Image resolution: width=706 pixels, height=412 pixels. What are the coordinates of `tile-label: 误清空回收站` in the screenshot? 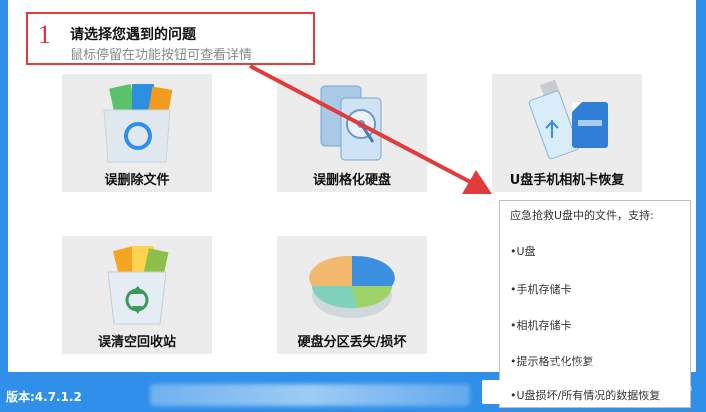 It's located at (136, 342).